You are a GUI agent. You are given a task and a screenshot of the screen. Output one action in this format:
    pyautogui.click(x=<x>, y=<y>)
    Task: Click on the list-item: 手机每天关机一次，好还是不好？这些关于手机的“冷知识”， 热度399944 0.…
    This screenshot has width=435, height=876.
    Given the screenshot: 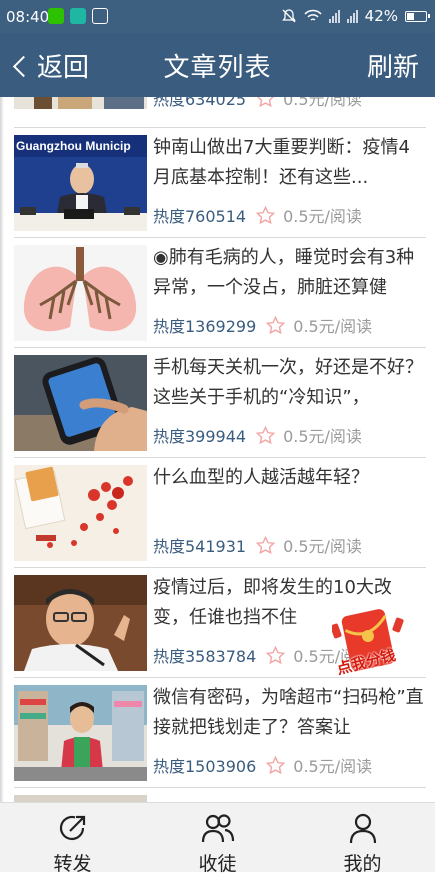 What is the action you would take?
    pyautogui.click(x=220, y=402)
    